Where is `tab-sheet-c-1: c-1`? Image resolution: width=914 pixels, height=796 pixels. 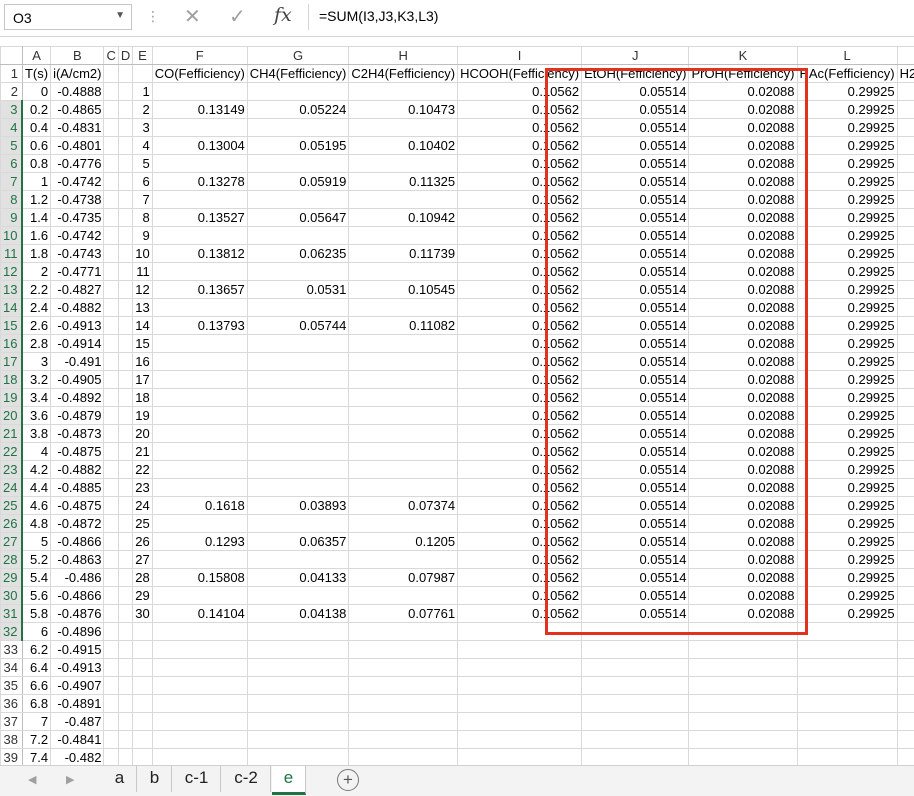 tab-sheet-c-1: c-1 is located at coordinates (197, 779).